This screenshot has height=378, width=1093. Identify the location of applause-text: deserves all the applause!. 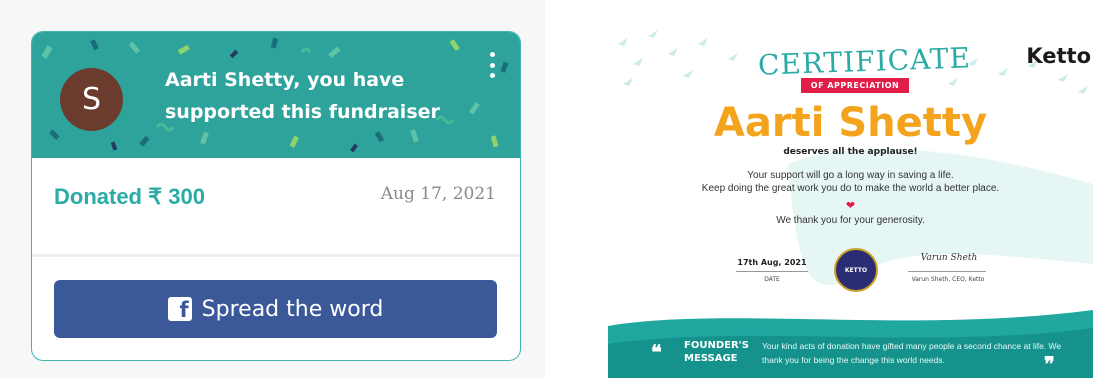
(850, 152).